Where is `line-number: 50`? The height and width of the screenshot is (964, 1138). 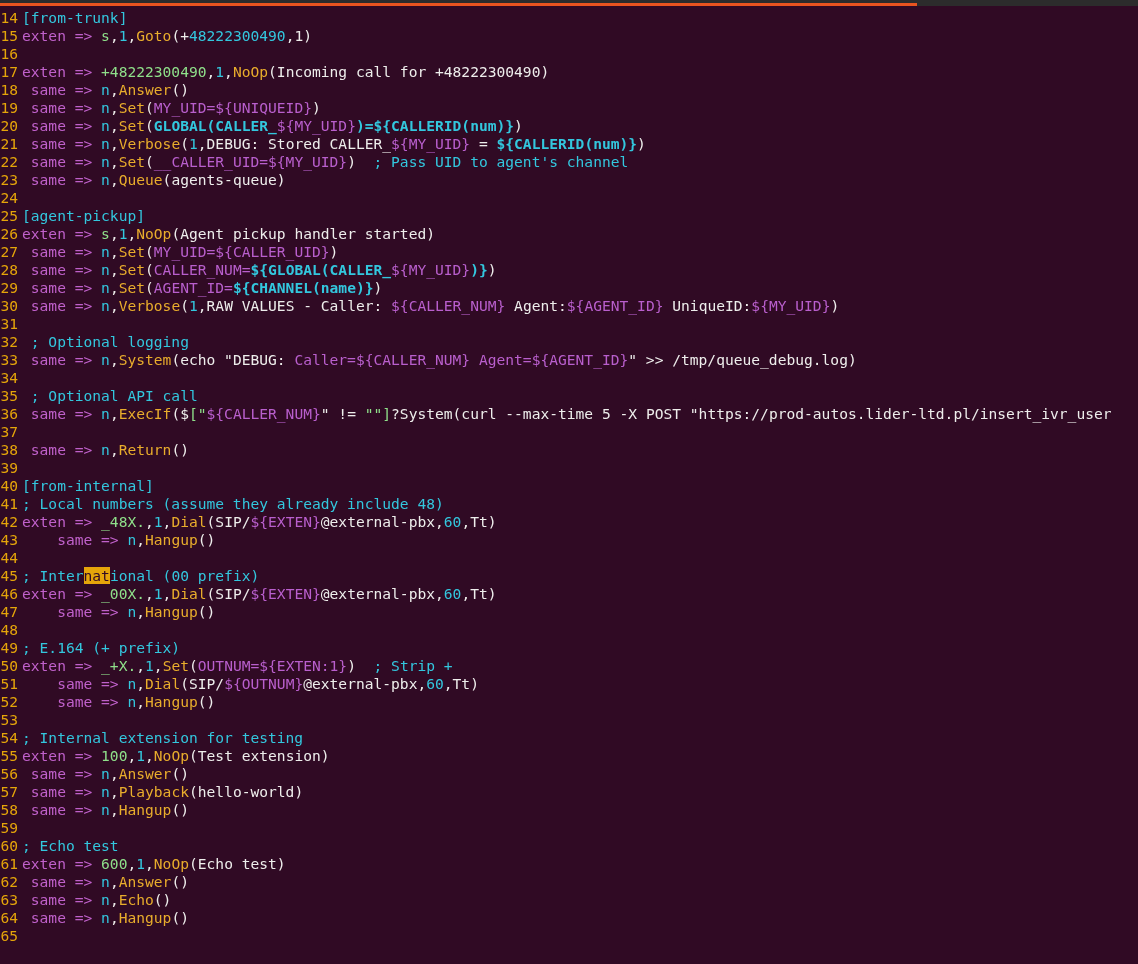
line-number: 50 is located at coordinates (9, 666).